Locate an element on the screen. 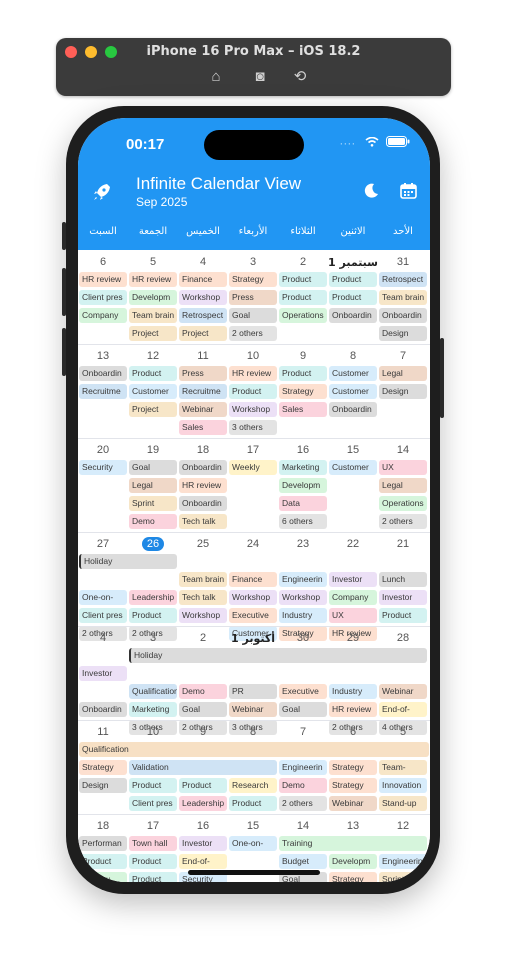 This screenshot has height=971, width=507. event-chip: Sprint is located at coordinates (403, 877).